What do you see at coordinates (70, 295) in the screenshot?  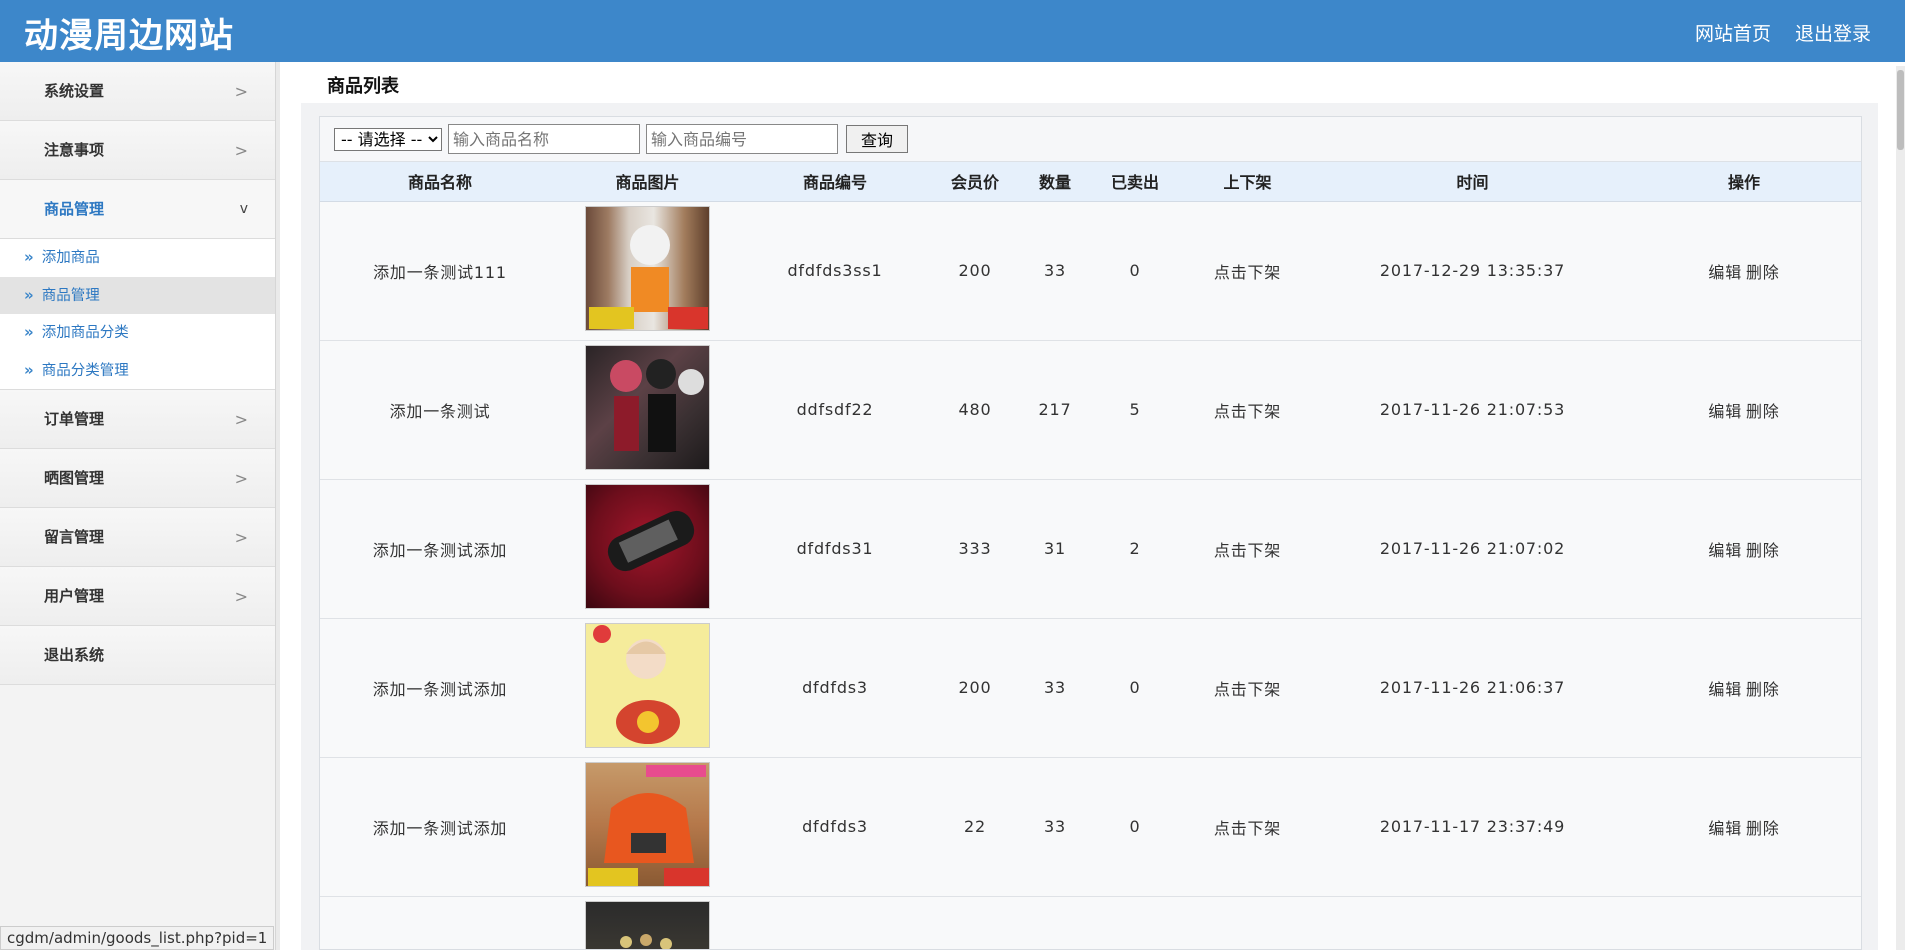 I see `submenu-label: 商品管理` at bounding box center [70, 295].